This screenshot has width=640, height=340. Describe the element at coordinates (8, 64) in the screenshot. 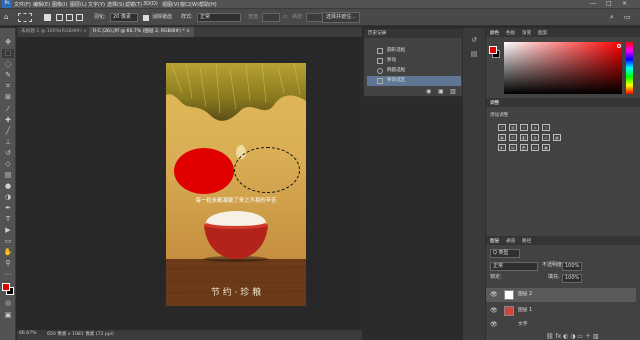

I see `lasso-icon: ◌` at that location.